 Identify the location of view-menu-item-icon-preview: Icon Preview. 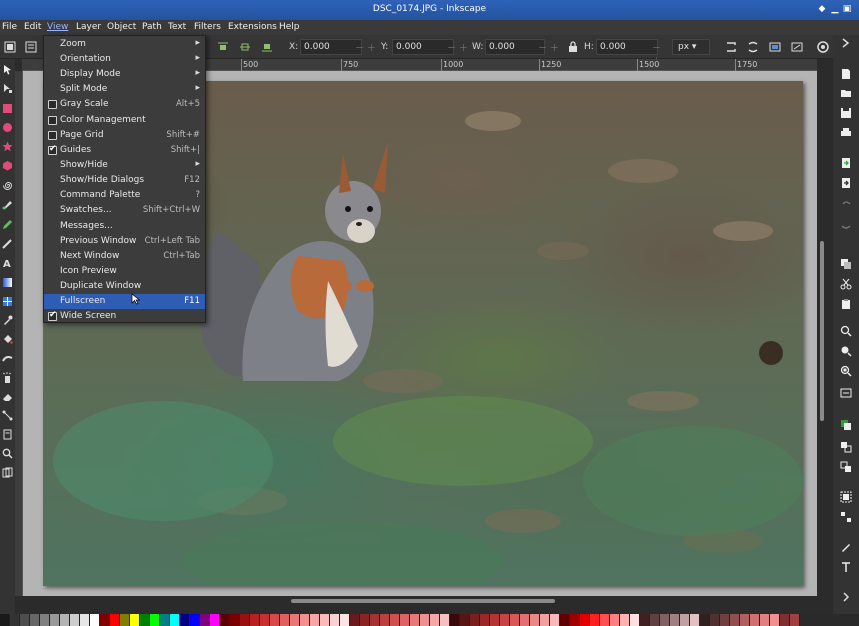
(124, 271).